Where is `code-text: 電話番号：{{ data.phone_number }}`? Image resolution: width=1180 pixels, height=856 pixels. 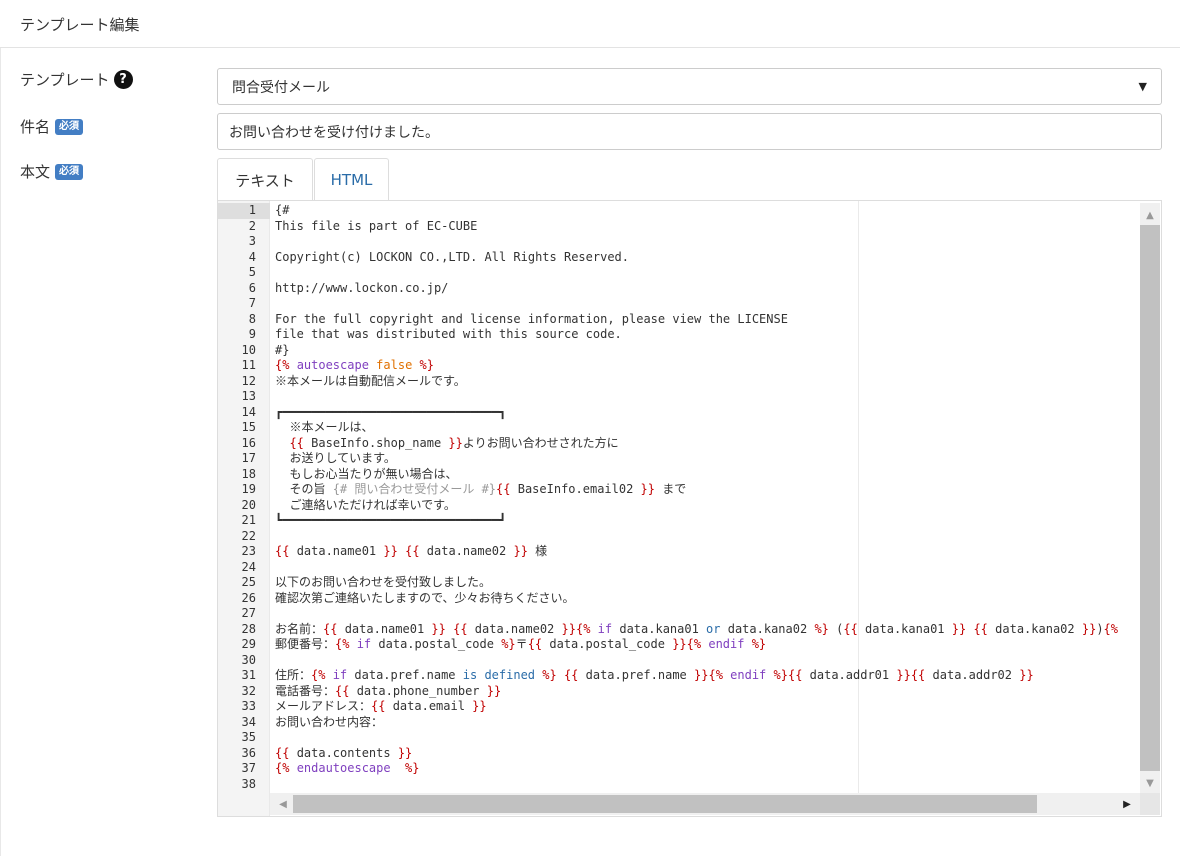 code-text: 電話番号：{{ data.phone_number }} is located at coordinates (388, 690).